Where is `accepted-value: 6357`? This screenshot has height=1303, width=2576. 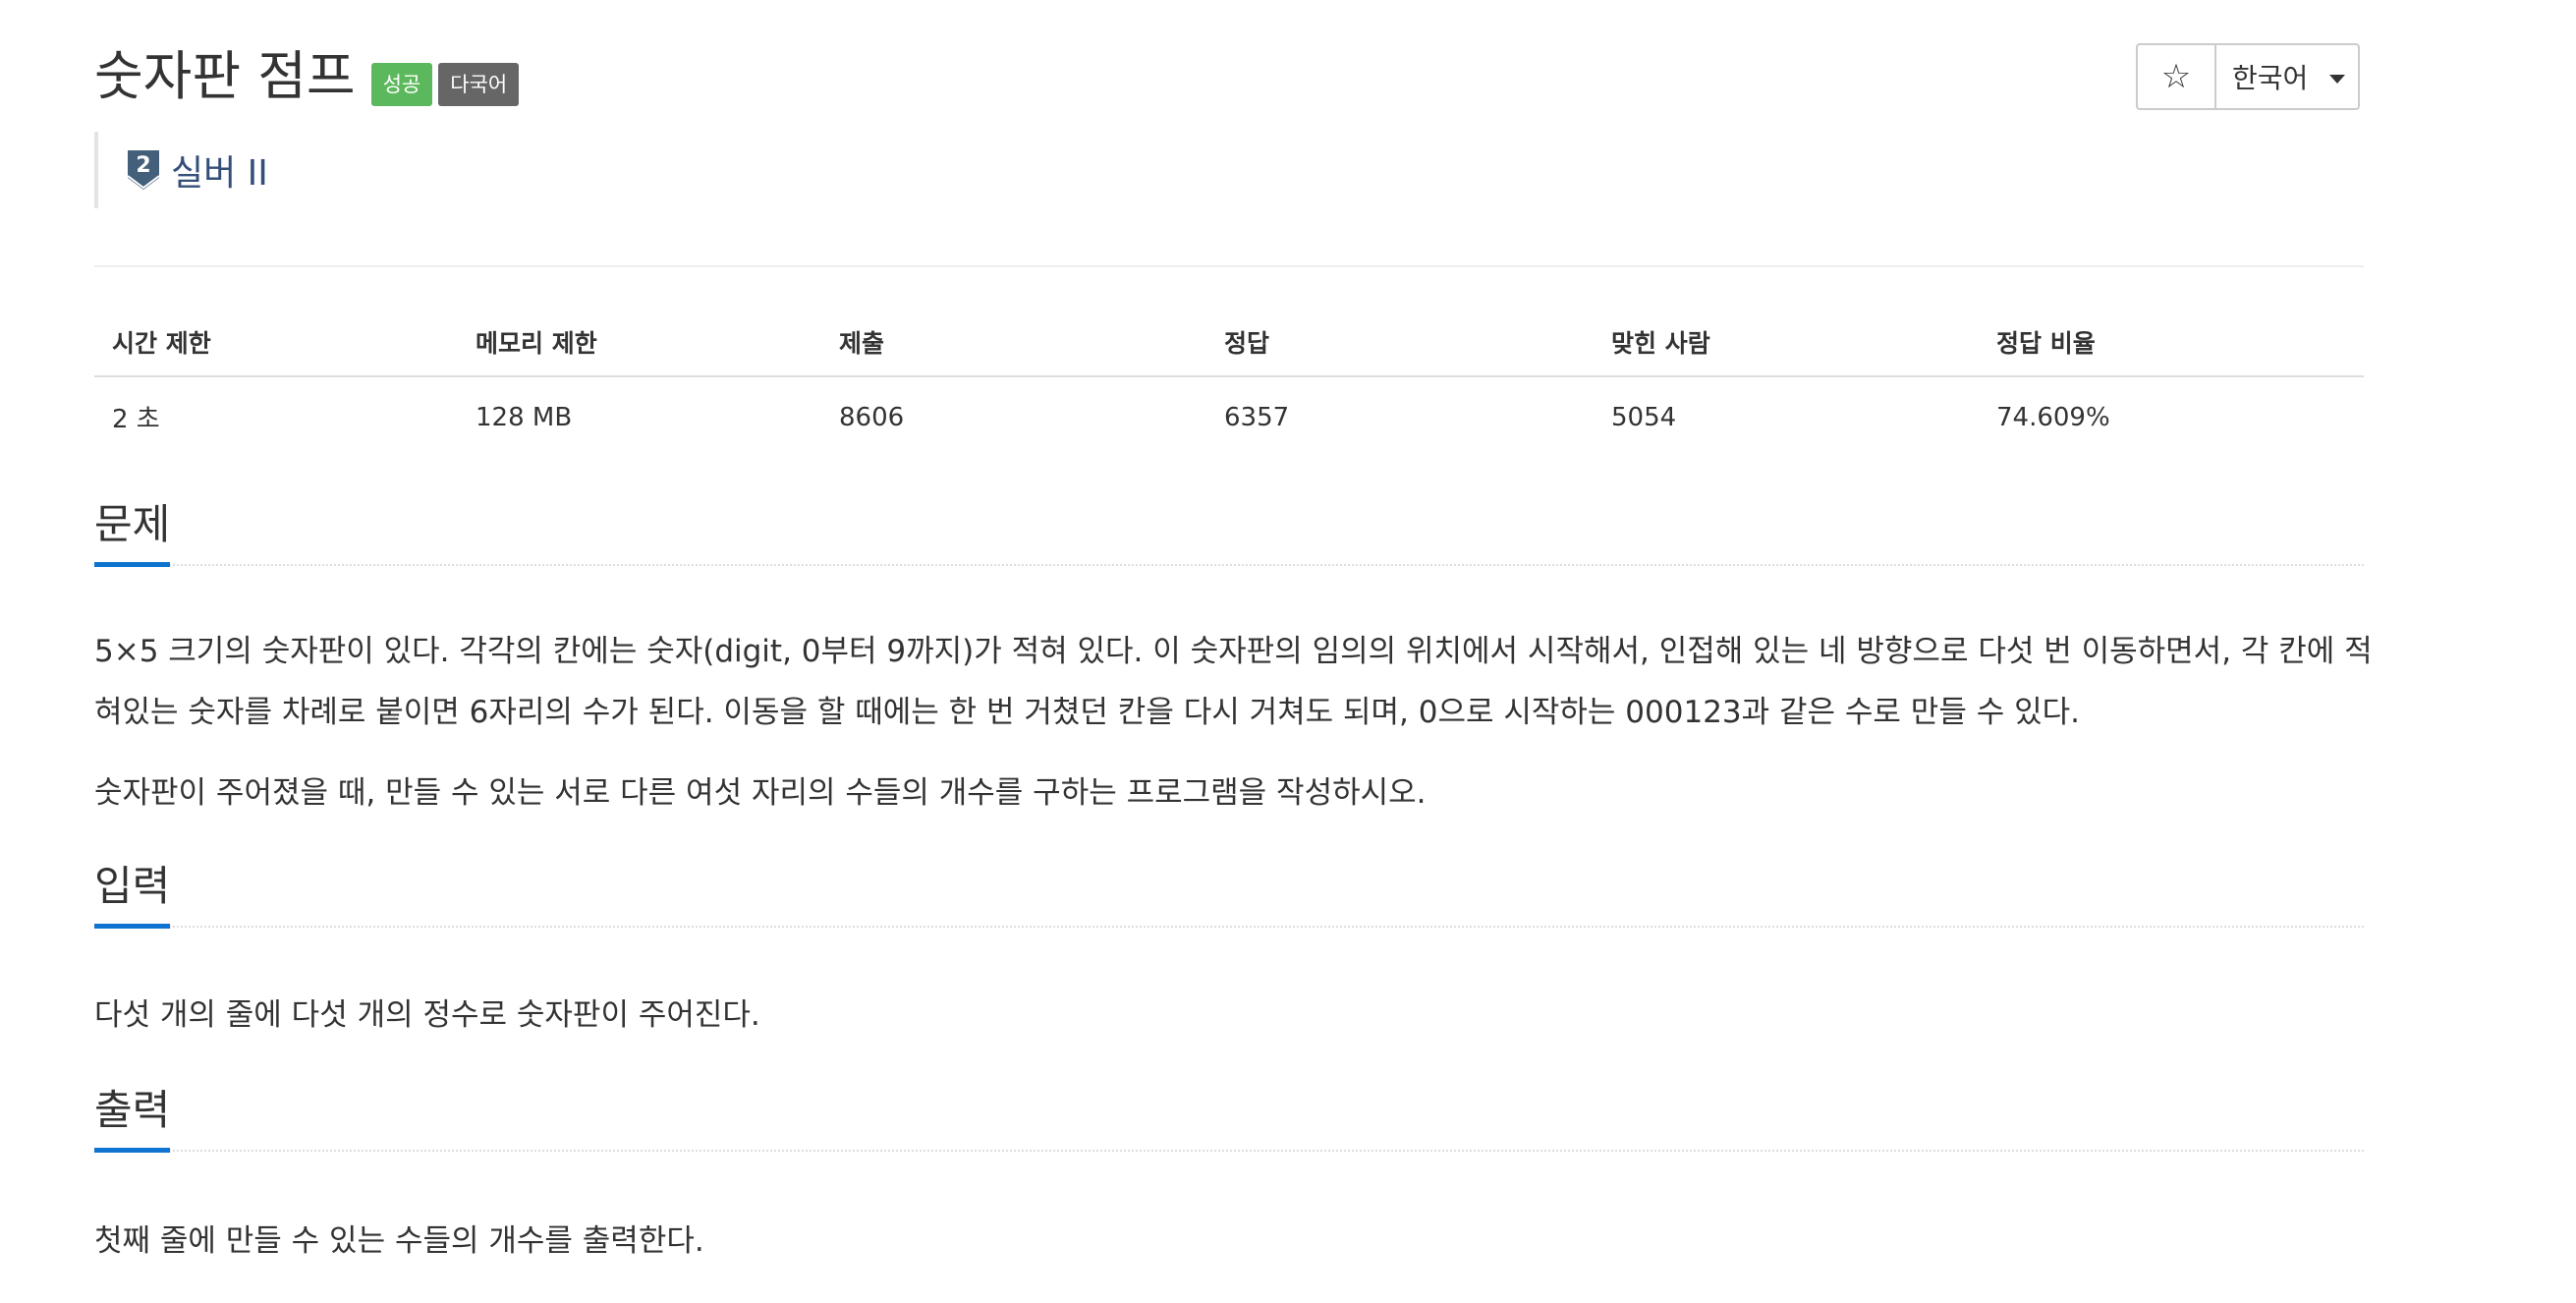
accepted-value: 6357 is located at coordinates (1257, 417).